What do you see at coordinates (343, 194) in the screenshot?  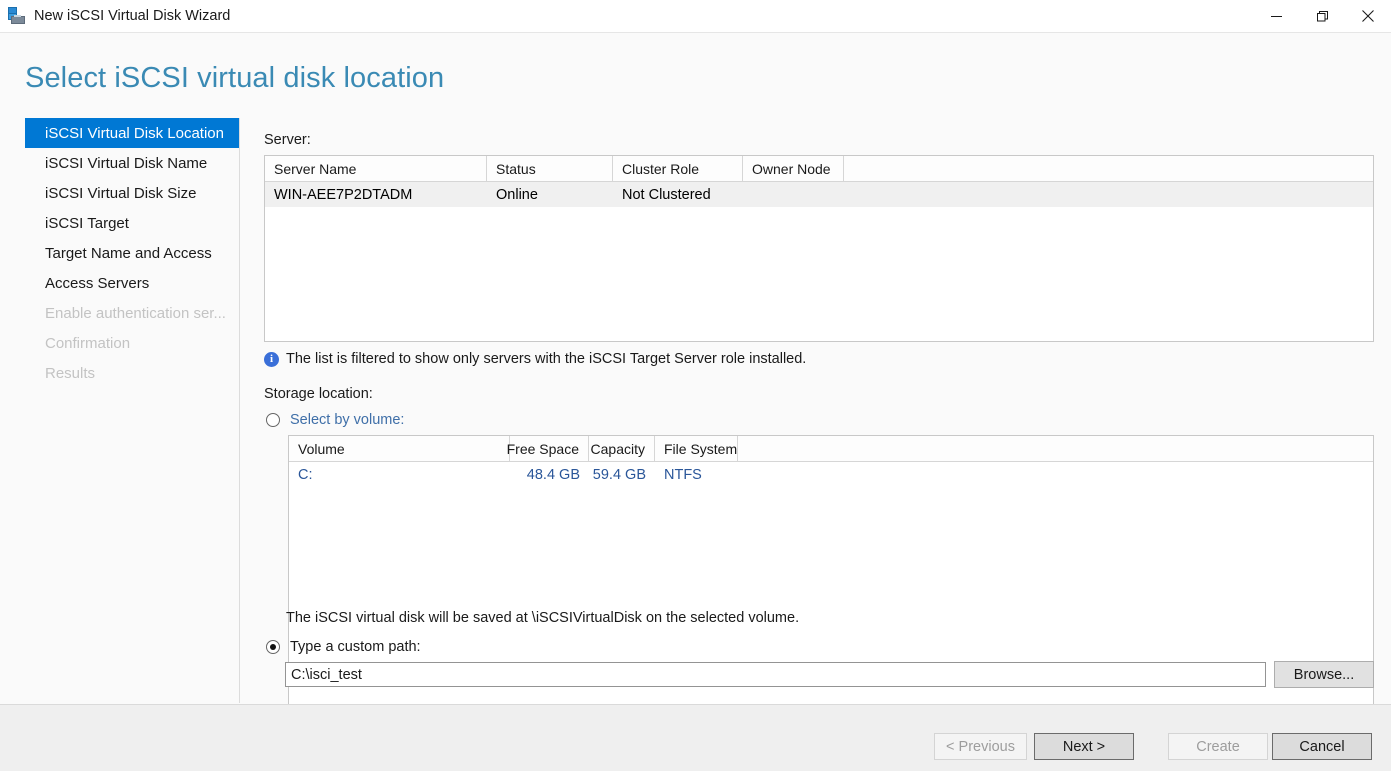 I see `server-name-cell: WIN-AEE7P2DTADM` at bounding box center [343, 194].